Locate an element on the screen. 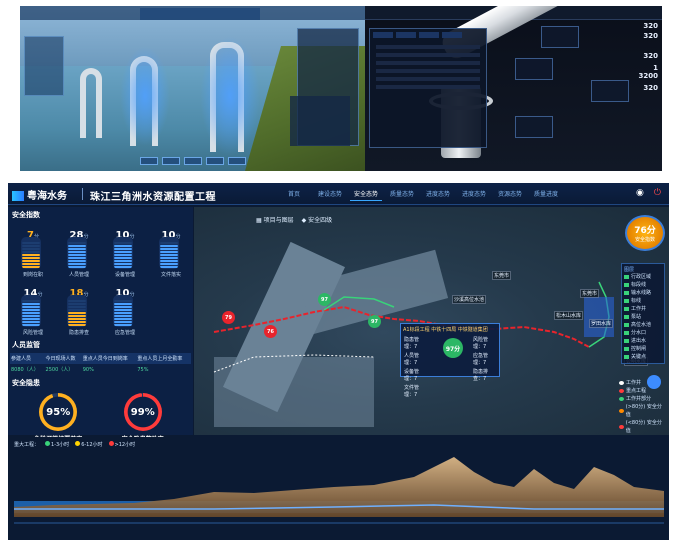 The image size is (677, 541). legend-label: 泵站 is located at coordinates (636, 317).